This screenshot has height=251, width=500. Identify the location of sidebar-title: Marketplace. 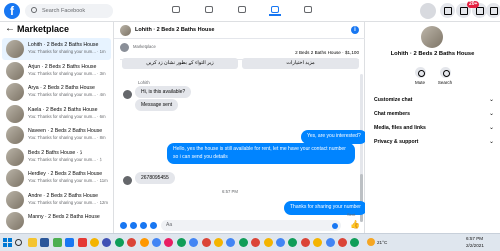
(43, 29).